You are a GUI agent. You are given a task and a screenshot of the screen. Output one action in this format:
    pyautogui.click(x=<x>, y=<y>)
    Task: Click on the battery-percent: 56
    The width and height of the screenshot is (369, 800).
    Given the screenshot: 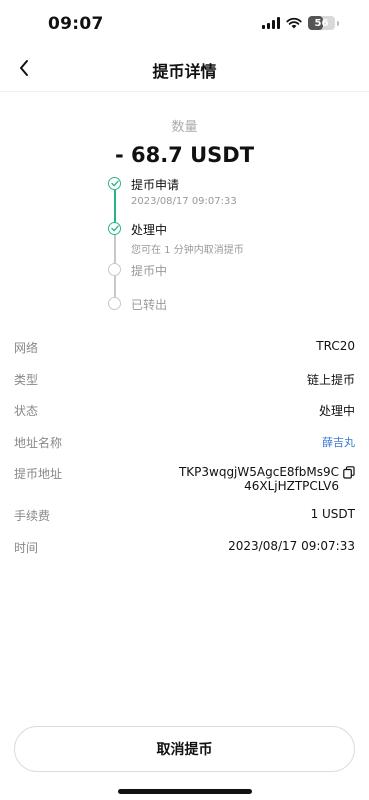 What is the action you would take?
    pyautogui.click(x=321, y=23)
    